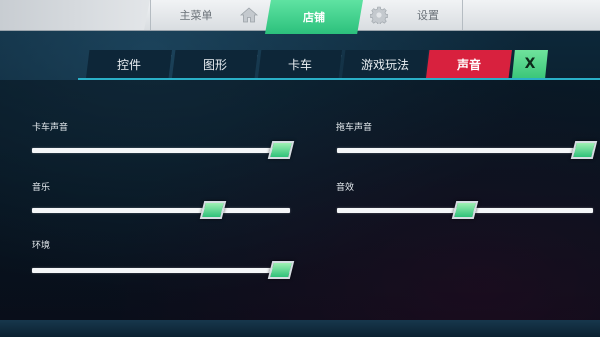  I want to click on tab-truck: 卡车, so click(300, 64).